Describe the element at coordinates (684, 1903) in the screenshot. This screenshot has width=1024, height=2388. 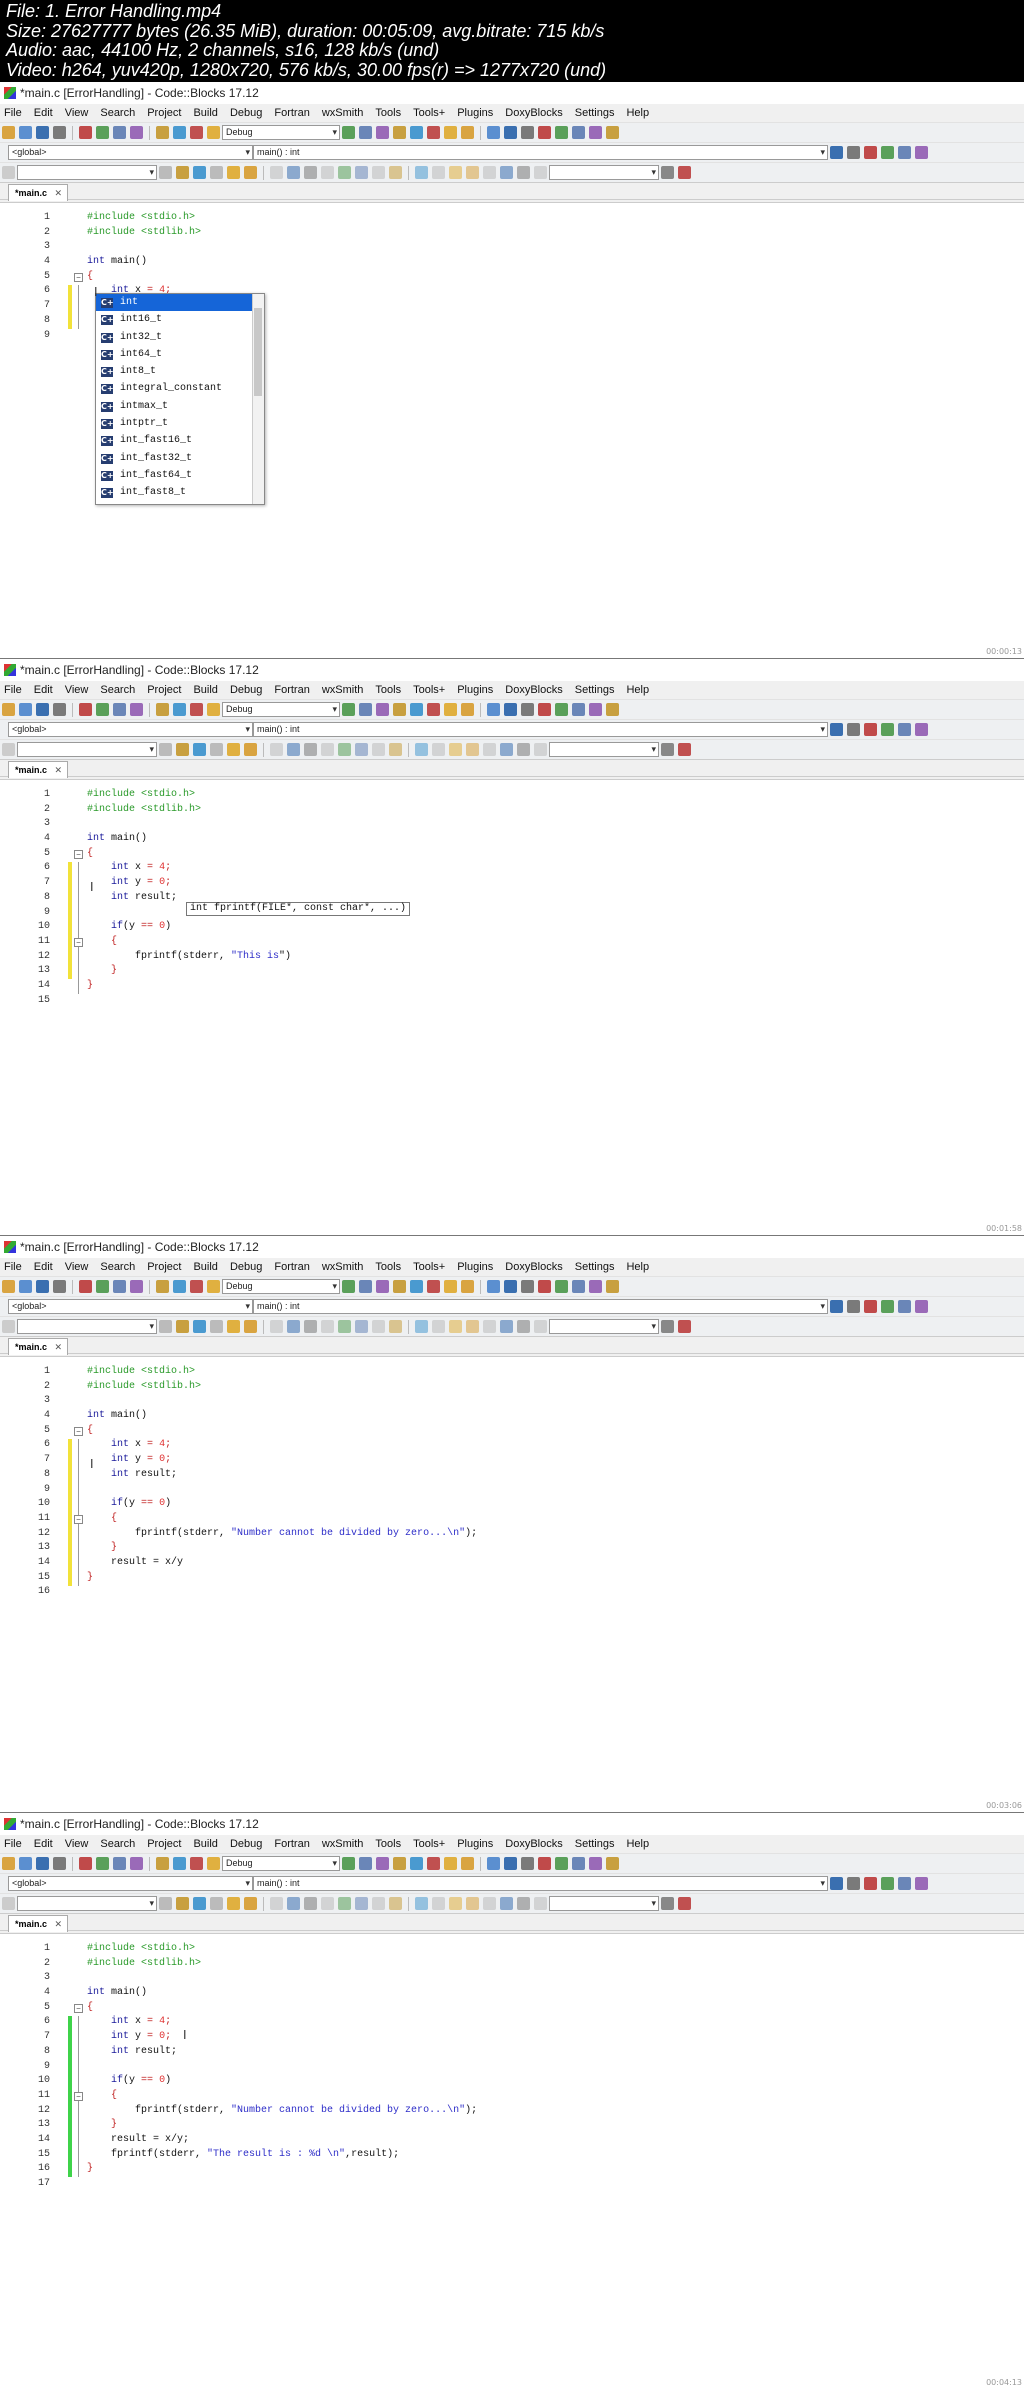
I see `search-options-icon` at that location.